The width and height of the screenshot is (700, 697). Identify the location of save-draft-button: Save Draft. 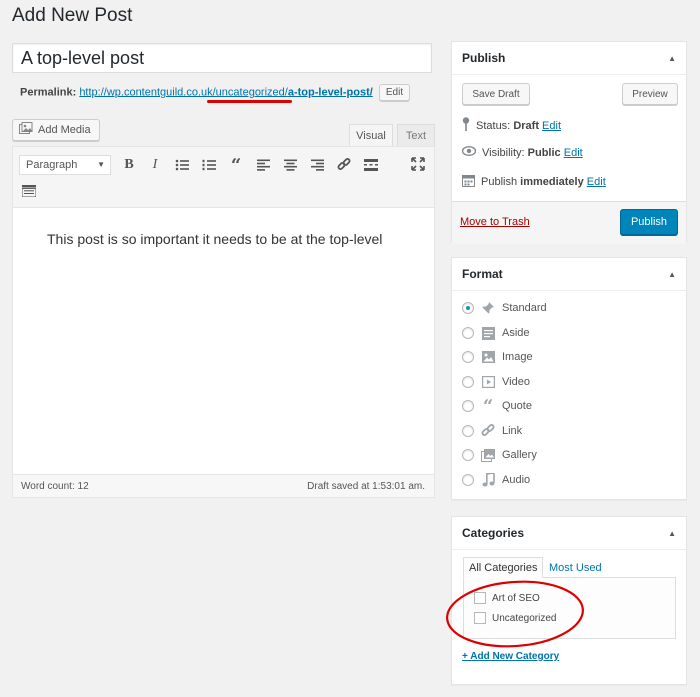
(496, 94).